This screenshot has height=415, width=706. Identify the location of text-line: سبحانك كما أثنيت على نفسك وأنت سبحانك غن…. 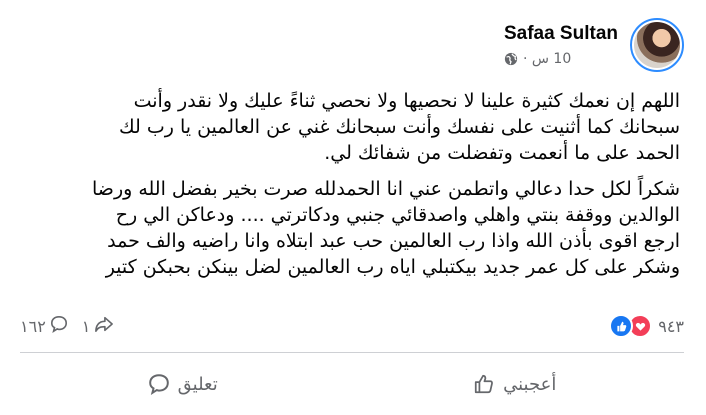
(399, 127).